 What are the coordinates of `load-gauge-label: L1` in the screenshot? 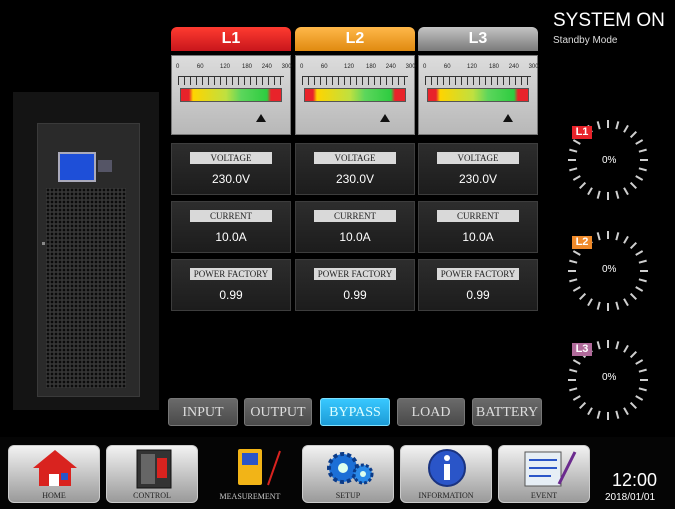 It's located at (582, 132).